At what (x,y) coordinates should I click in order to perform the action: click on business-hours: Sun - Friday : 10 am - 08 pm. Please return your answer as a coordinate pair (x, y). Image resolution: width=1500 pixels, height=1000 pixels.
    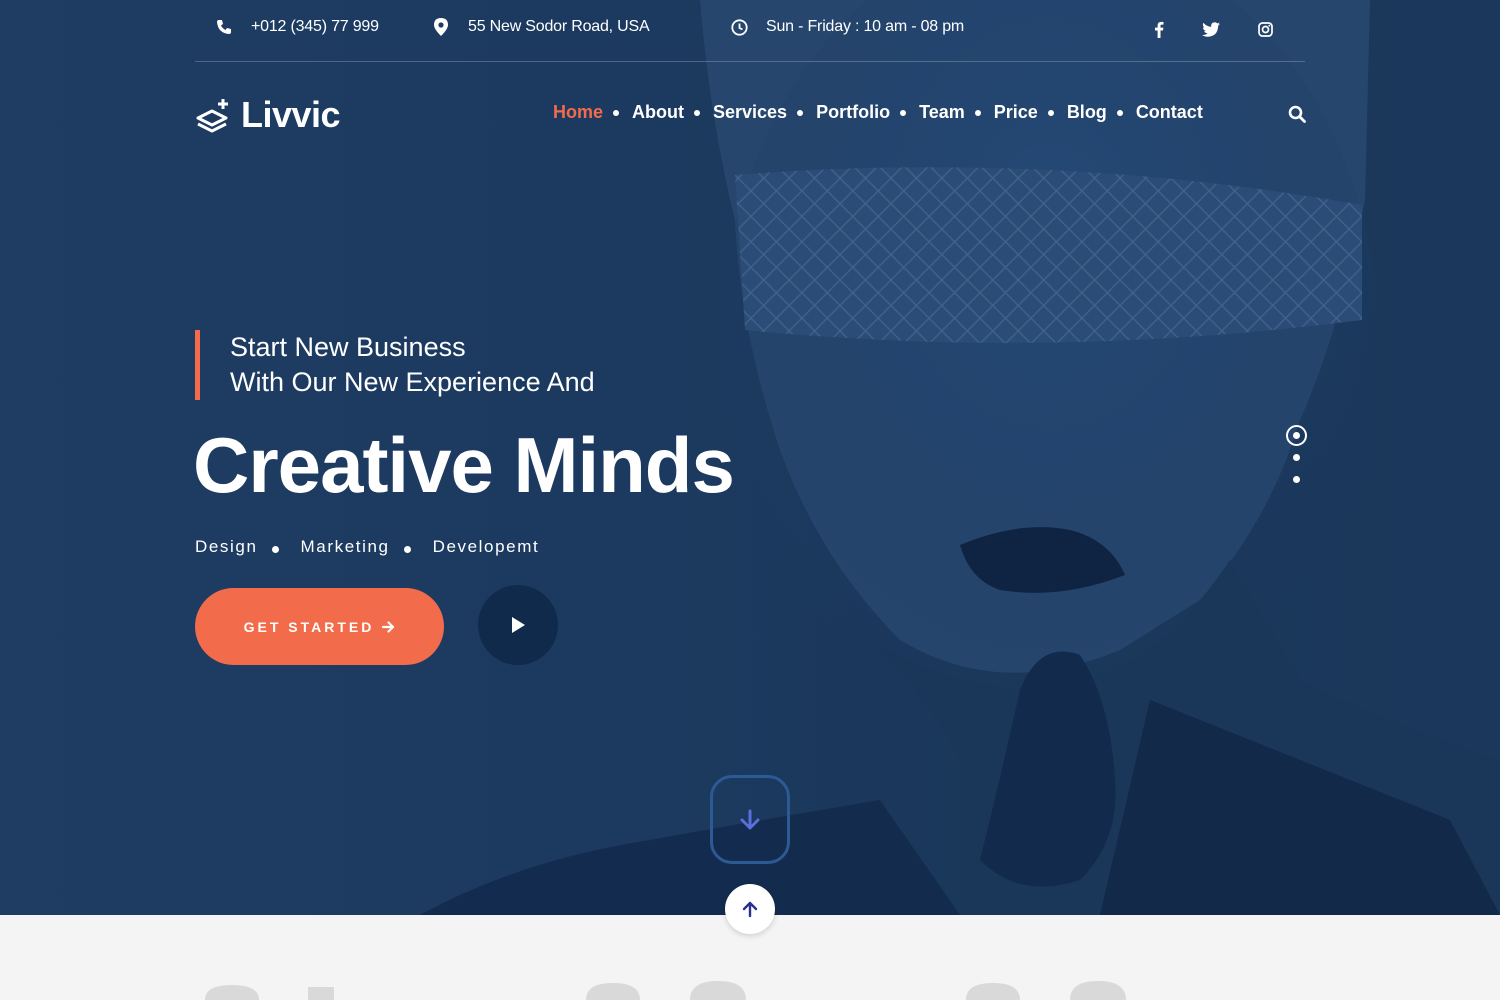
    Looking at the image, I should click on (847, 27).